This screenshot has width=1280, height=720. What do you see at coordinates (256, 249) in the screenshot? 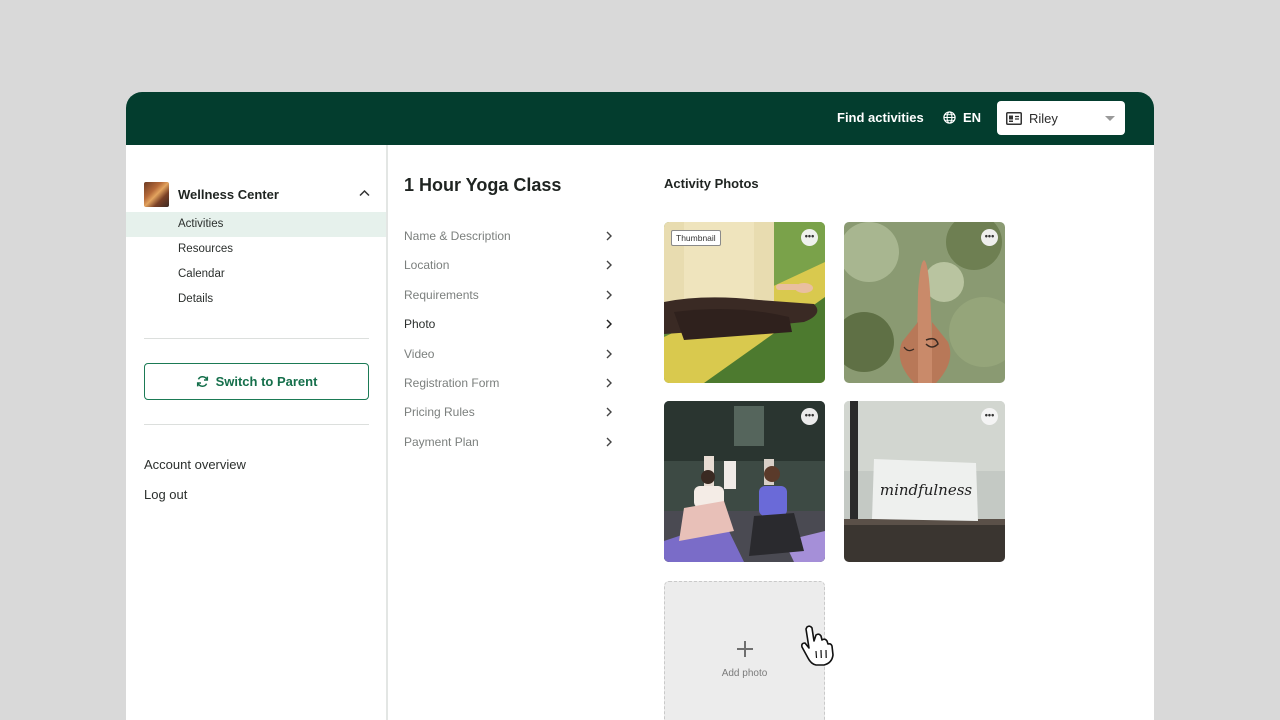
I see `sidebar-item-resources: Resources` at bounding box center [256, 249].